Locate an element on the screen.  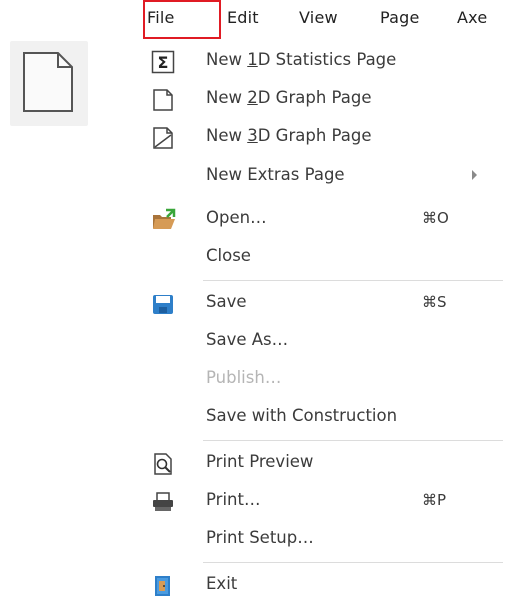
menu-bar: File Edit View Page Axe is located at coordinates (321, 21).